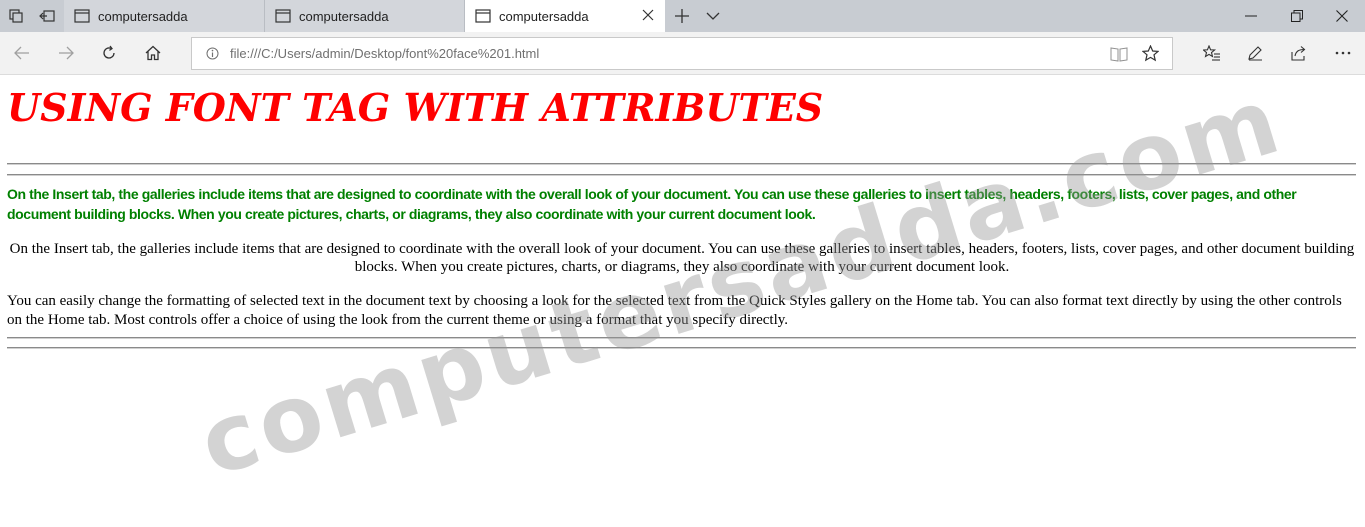  I want to click on home-icon, so click(153, 53).